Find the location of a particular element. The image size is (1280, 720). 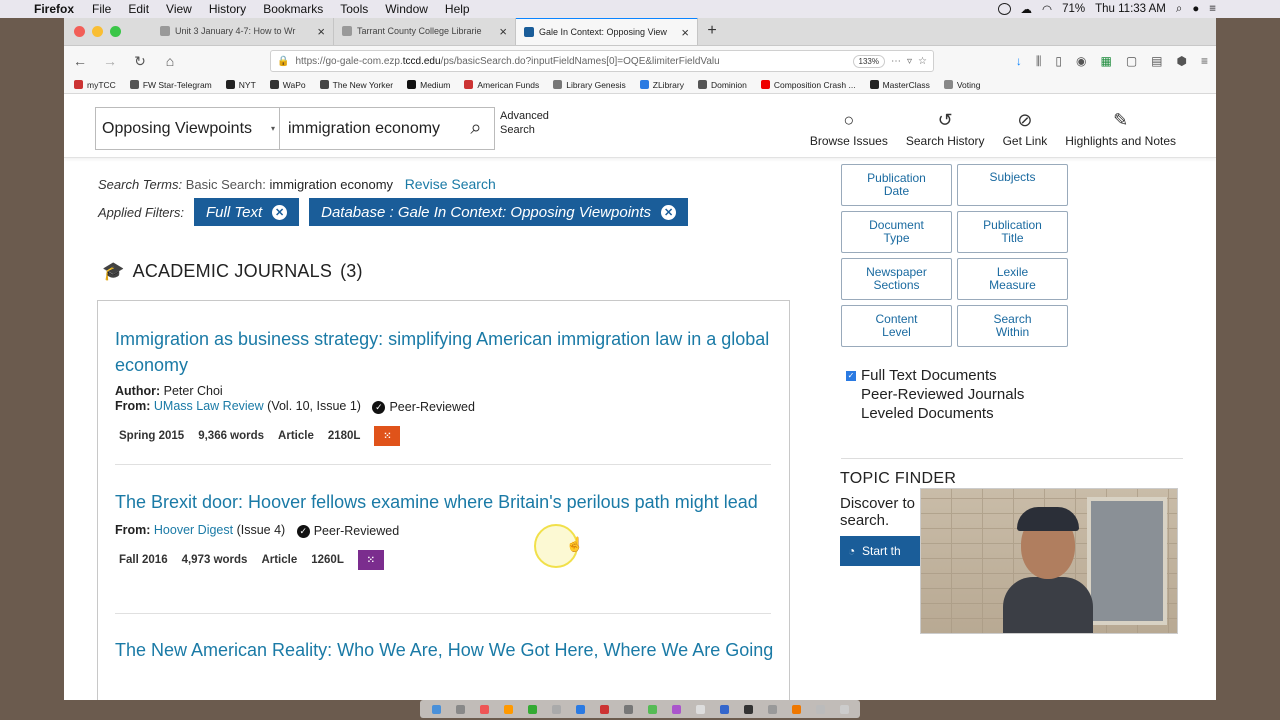

notification-center-icon: ≡ is located at coordinates (1212, 9).